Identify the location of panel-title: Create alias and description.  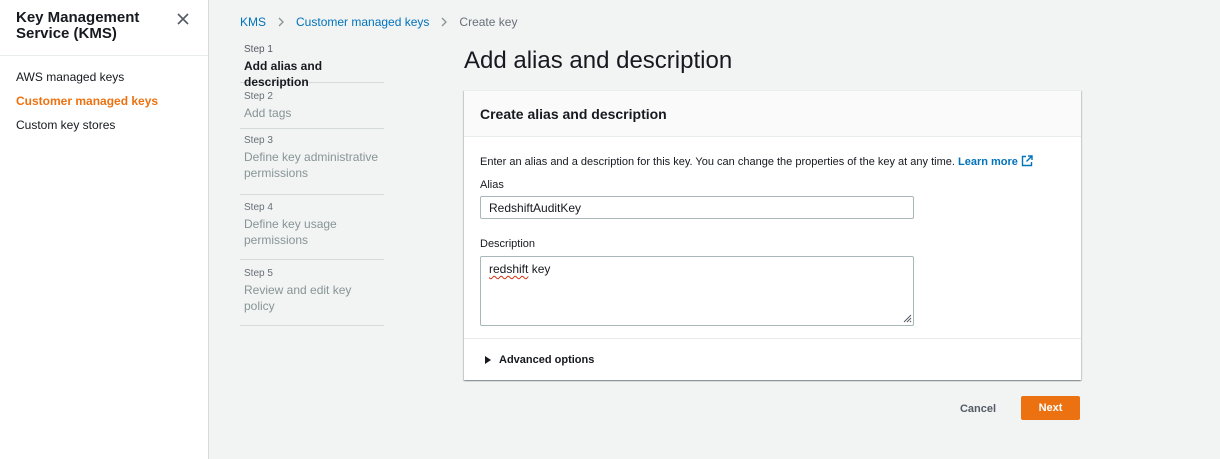
(573, 114).